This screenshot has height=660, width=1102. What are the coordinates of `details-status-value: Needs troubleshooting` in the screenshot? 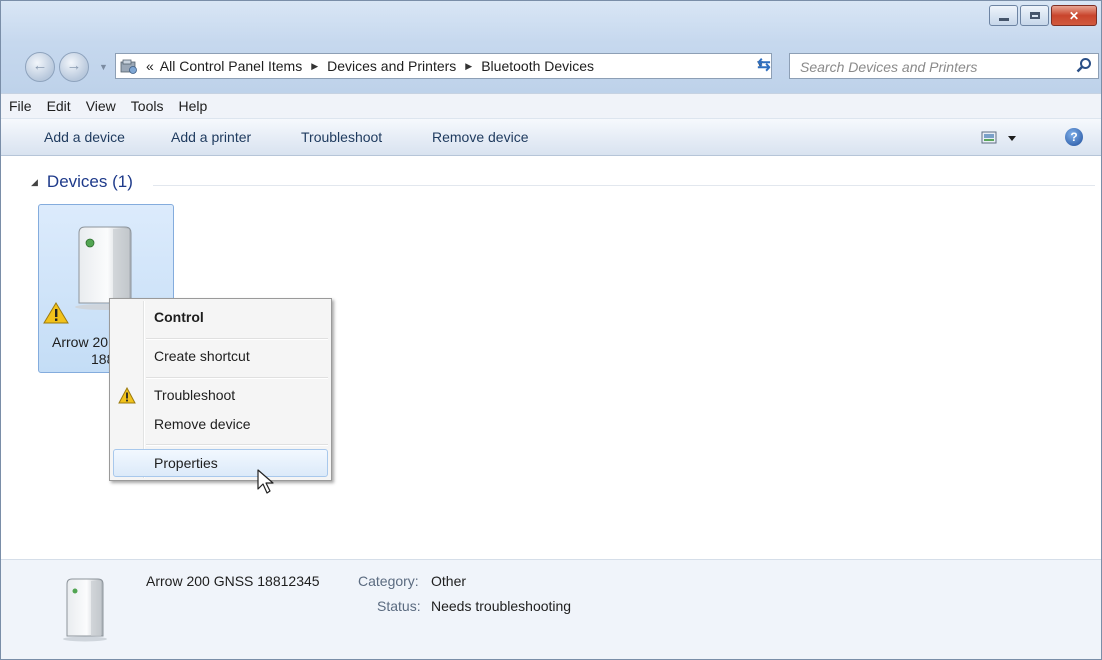 It's located at (501, 606).